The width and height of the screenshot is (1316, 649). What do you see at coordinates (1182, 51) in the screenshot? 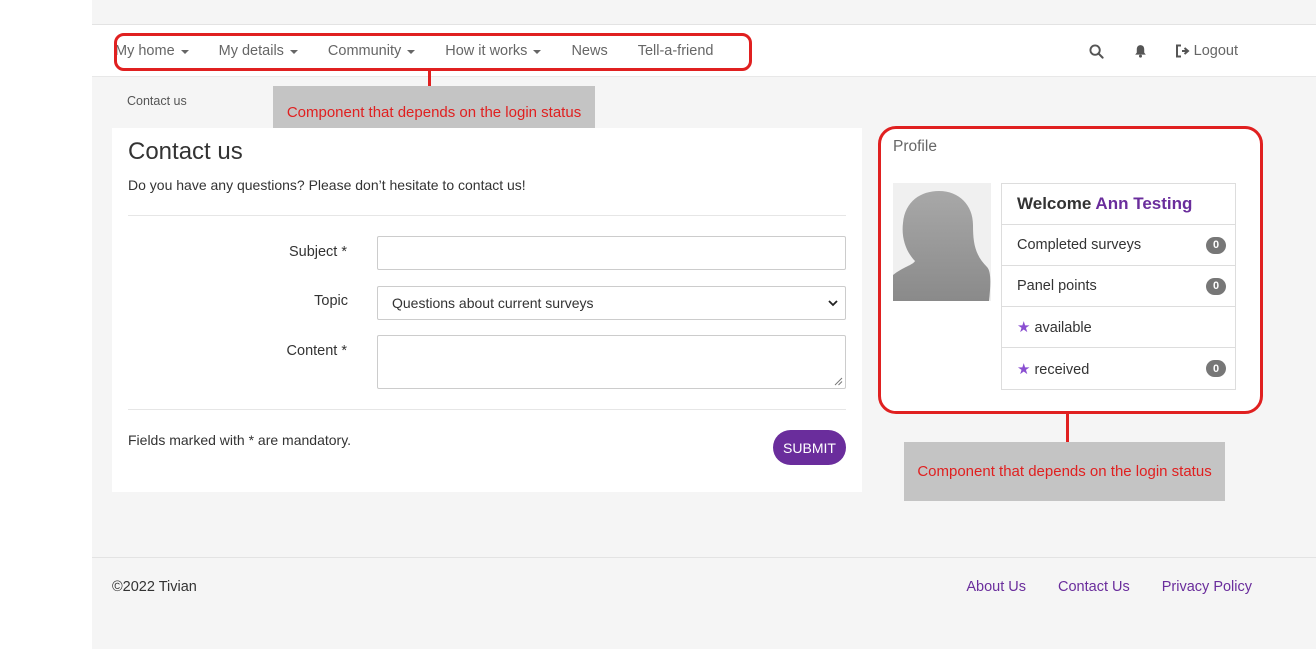
I see `logout-icon` at bounding box center [1182, 51].